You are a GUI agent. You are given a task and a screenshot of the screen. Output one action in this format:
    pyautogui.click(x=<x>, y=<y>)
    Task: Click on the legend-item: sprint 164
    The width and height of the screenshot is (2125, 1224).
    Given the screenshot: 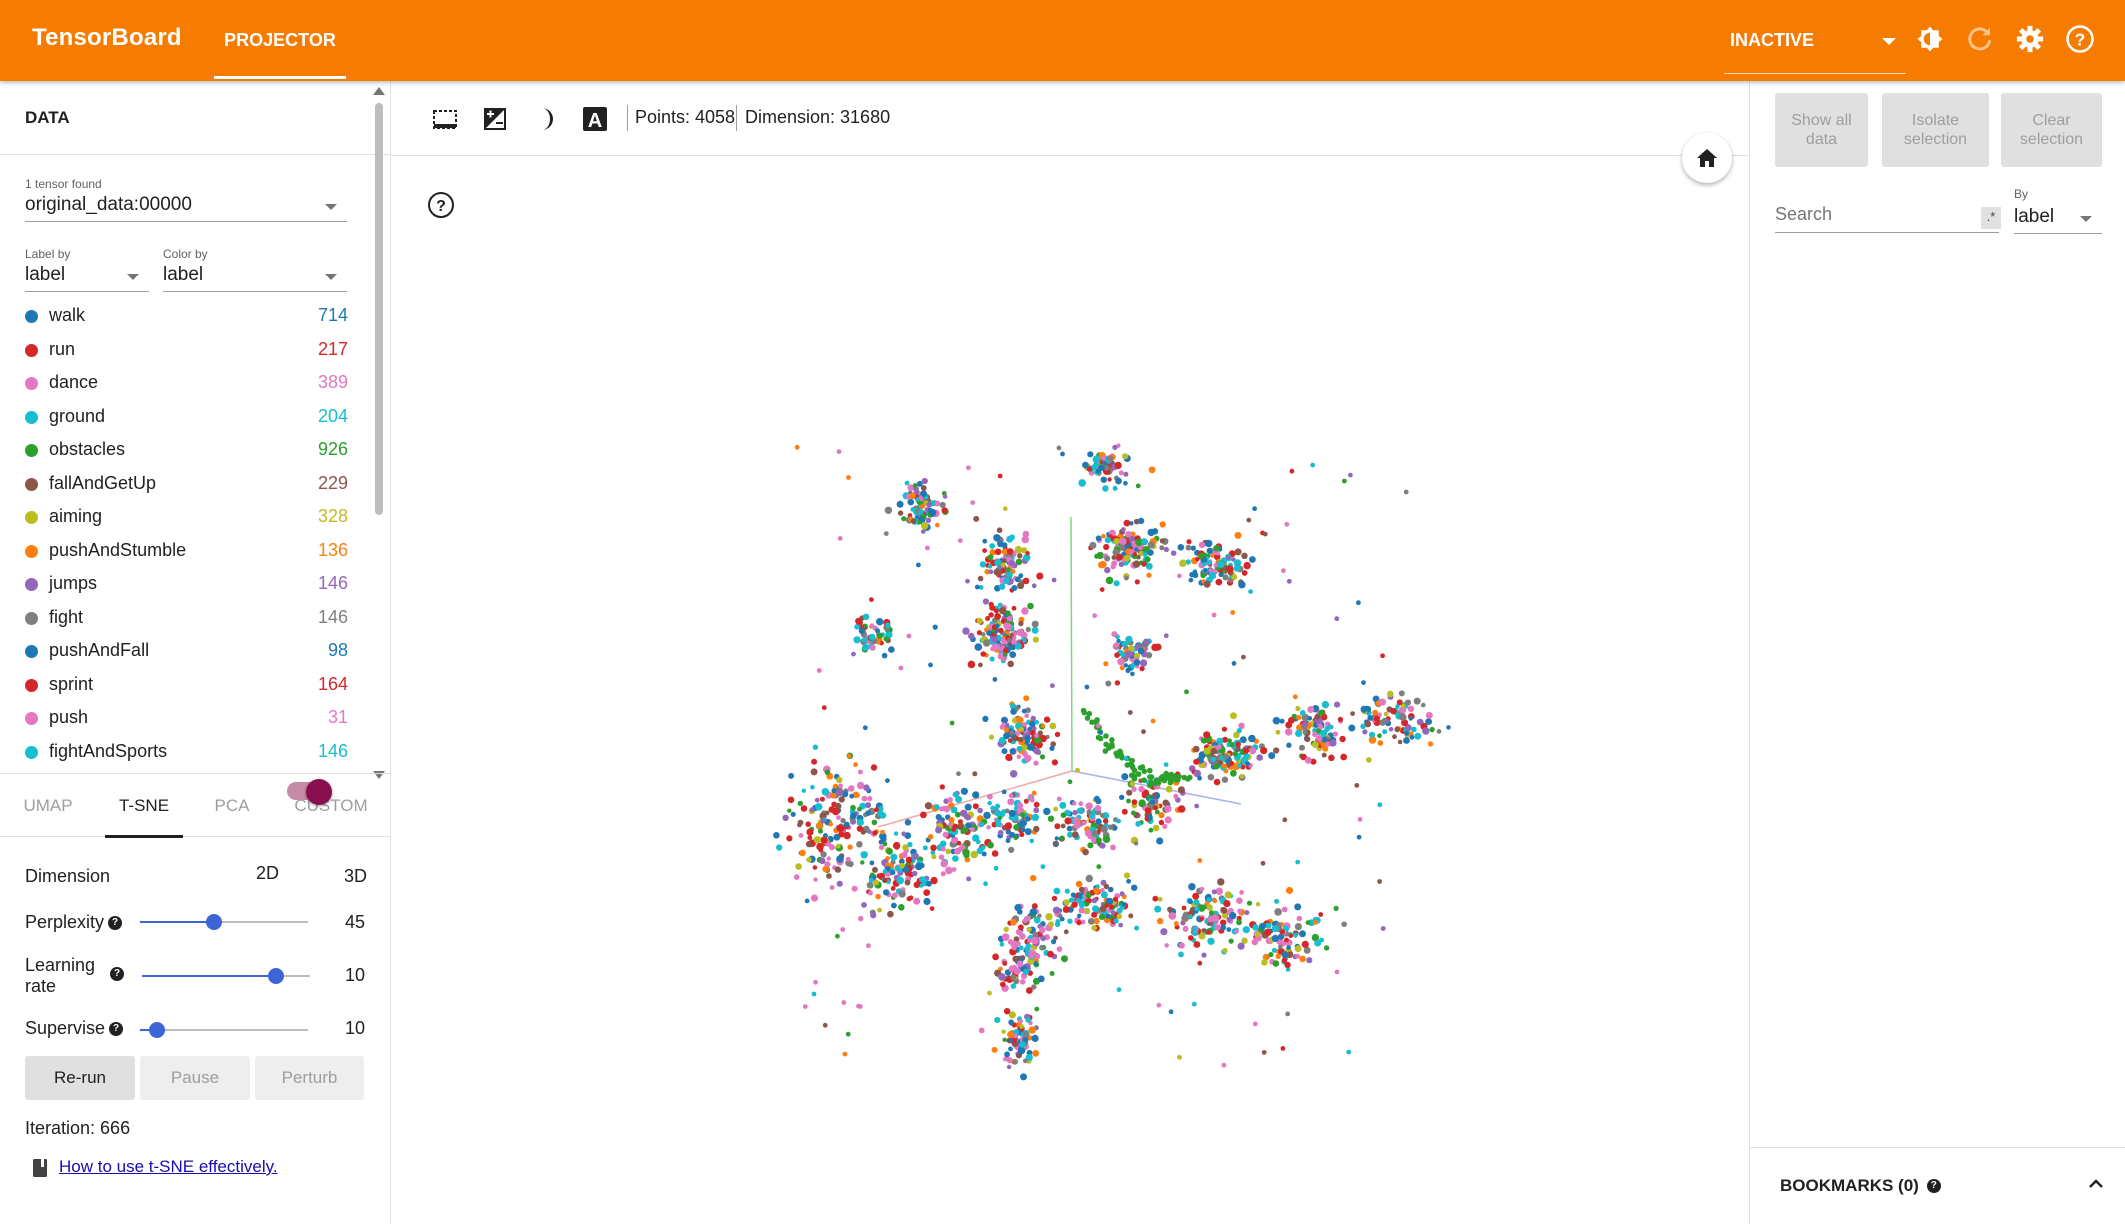 What is the action you would take?
    pyautogui.click(x=186, y=685)
    